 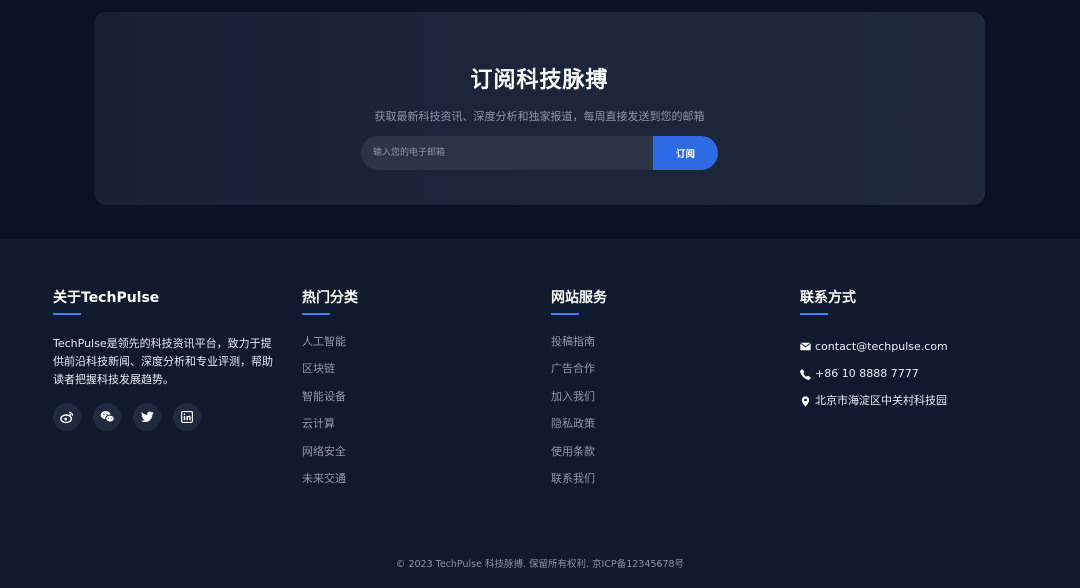 What do you see at coordinates (539, 116) in the screenshot?
I see `subscribe-description: 获取最新科技资讯、深度分析和独家报道，每周直接发送到您的邮箱` at bounding box center [539, 116].